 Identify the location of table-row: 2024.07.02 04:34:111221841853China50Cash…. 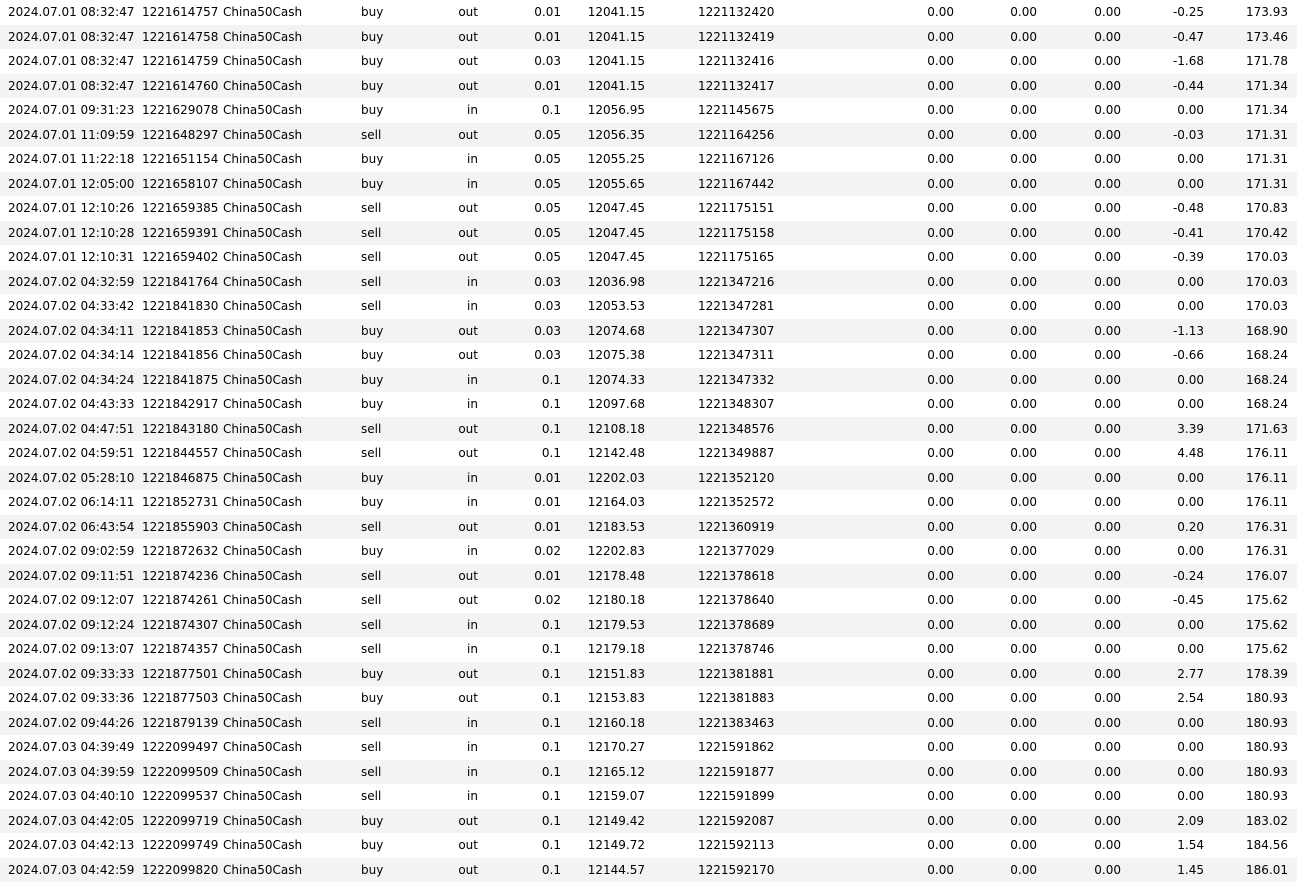
(648, 331).